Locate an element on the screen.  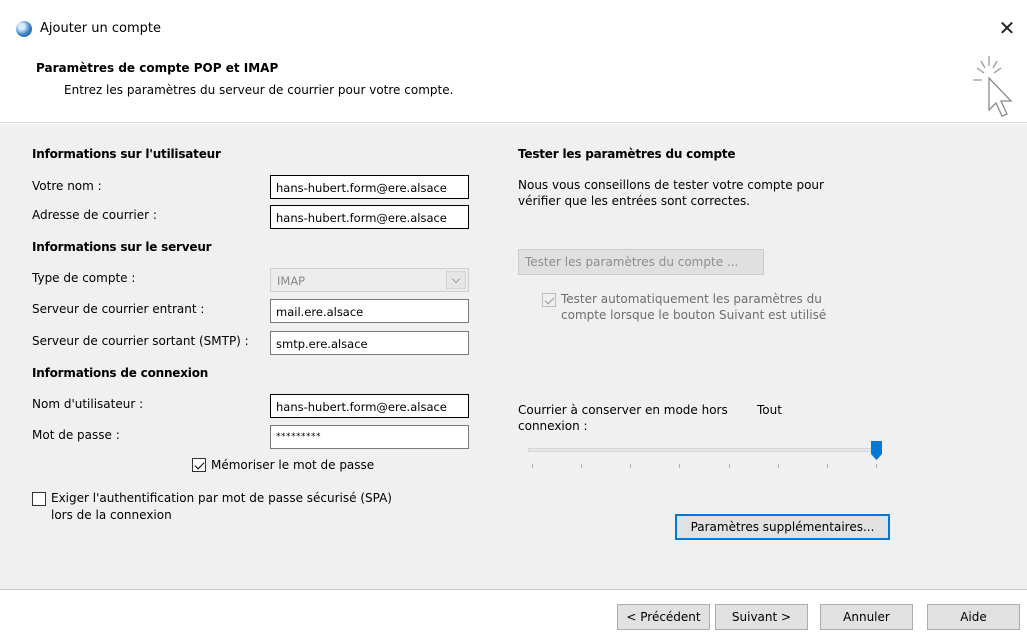
server-info-heading: Informations sur le serveur is located at coordinates (122, 247).